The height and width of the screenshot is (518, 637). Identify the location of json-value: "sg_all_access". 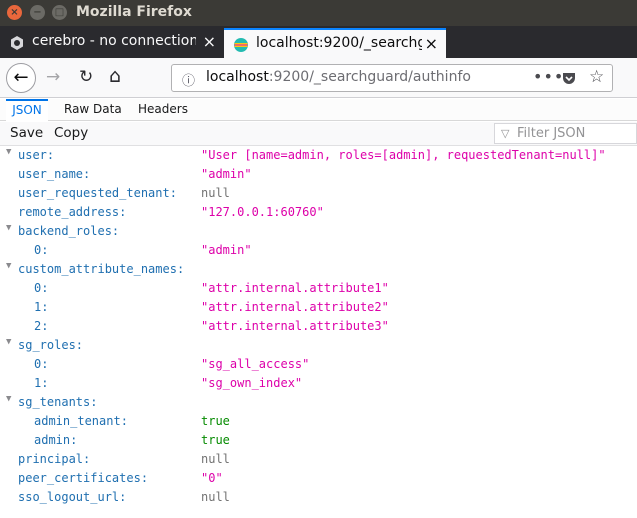
(255, 364).